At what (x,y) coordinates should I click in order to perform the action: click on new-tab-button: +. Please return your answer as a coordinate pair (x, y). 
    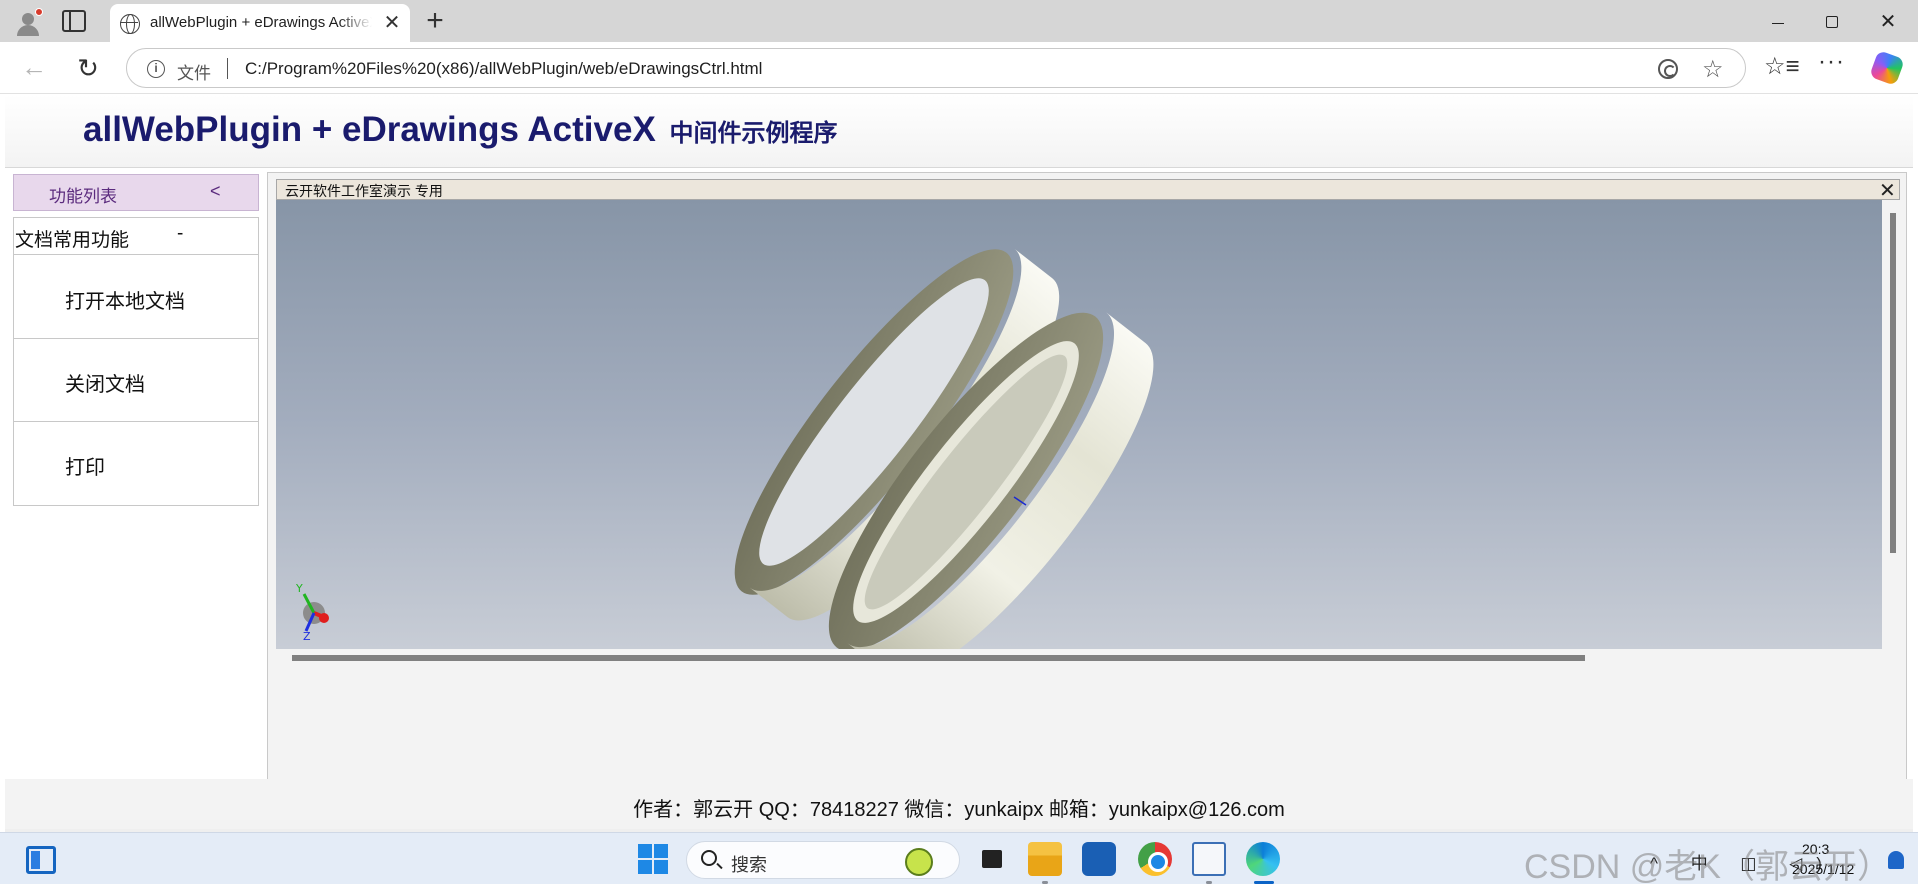
    Looking at the image, I should click on (435, 21).